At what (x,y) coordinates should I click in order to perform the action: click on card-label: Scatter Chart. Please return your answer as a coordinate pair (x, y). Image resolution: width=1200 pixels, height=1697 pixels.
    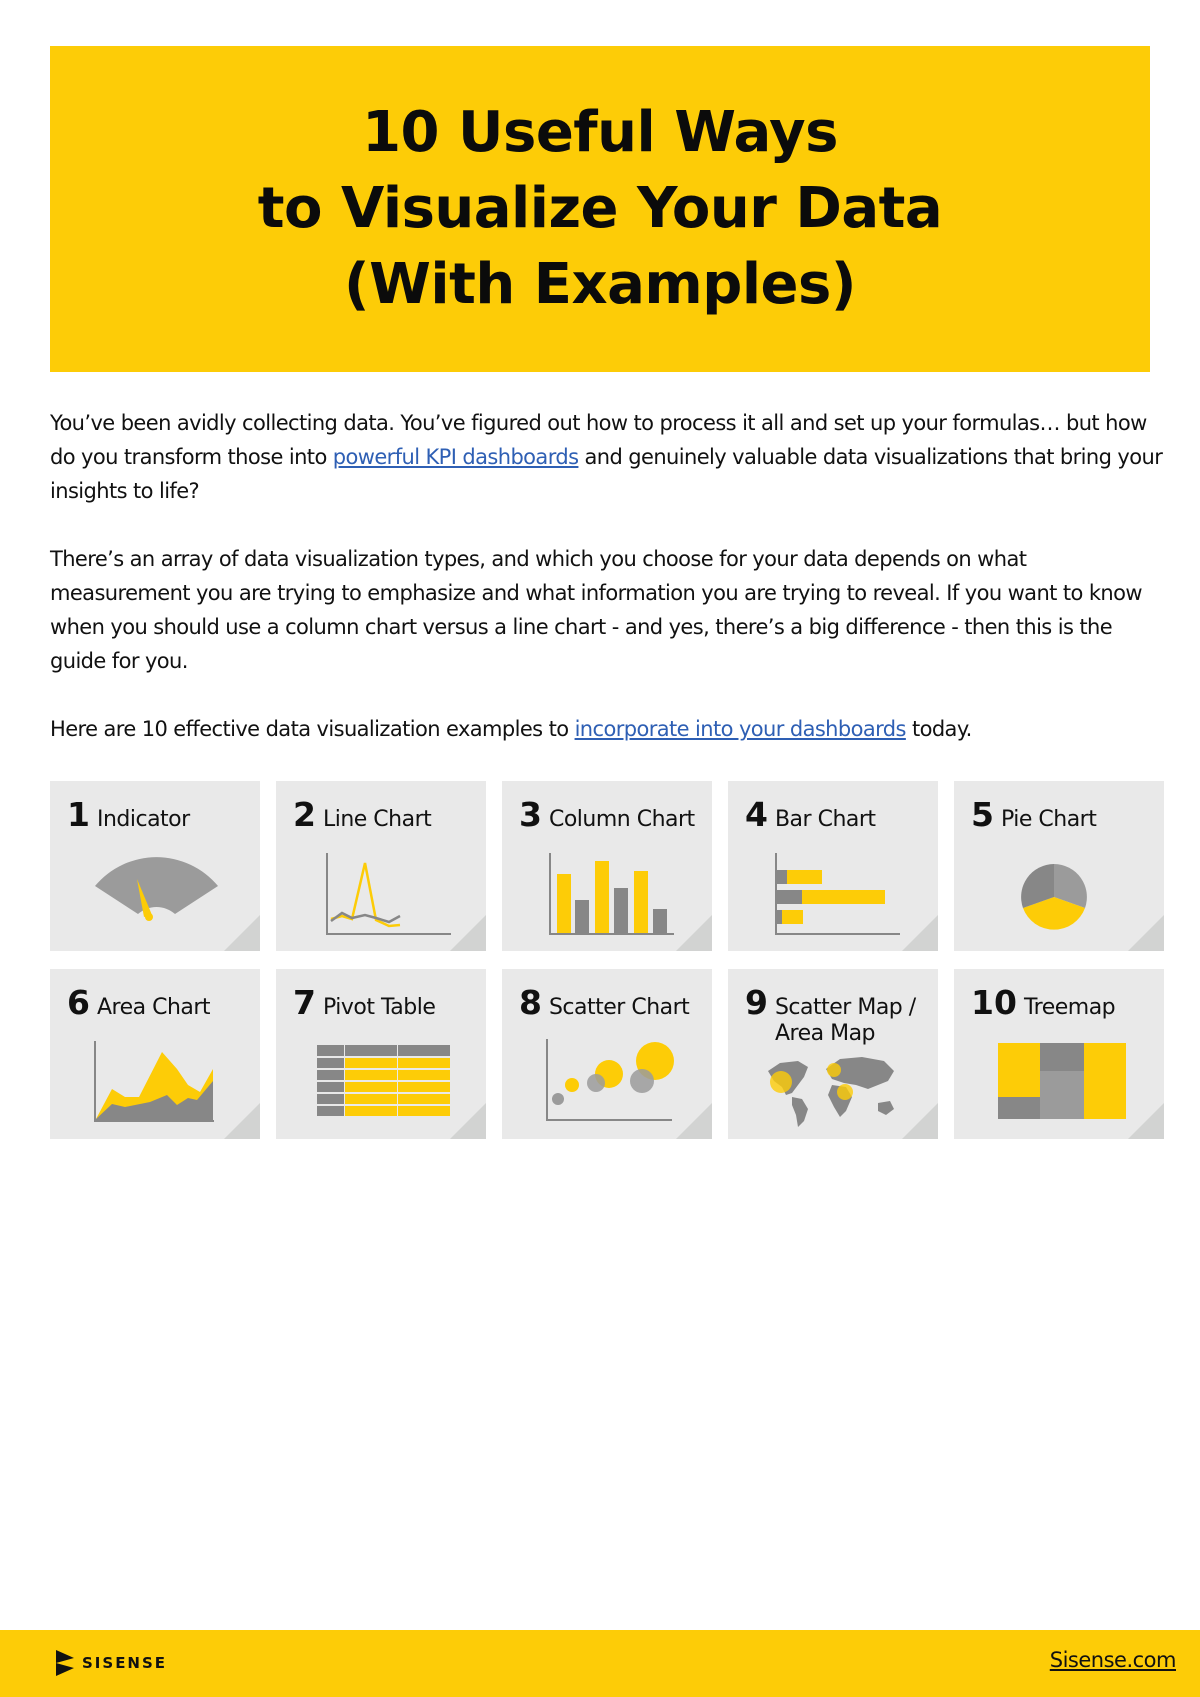
    Looking at the image, I should click on (619, 1007).